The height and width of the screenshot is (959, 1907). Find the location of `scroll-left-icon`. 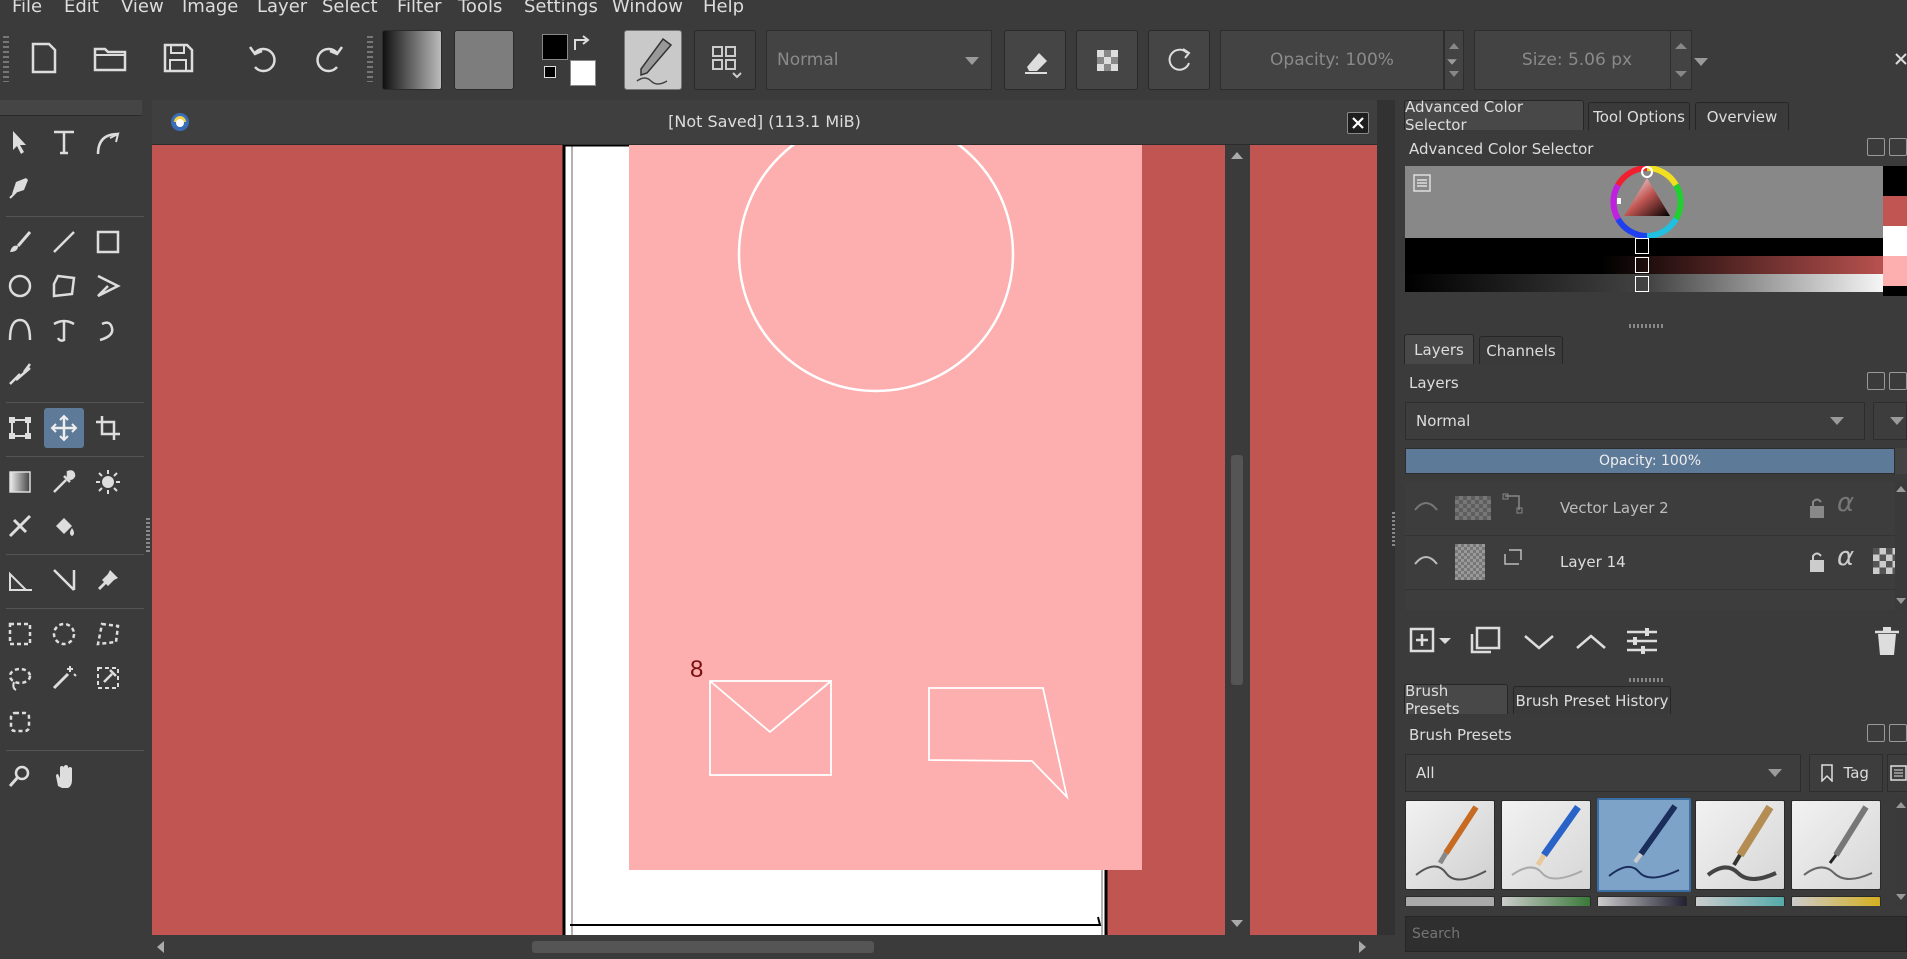

scroll-left-icon is located at coordinates (161, 947).